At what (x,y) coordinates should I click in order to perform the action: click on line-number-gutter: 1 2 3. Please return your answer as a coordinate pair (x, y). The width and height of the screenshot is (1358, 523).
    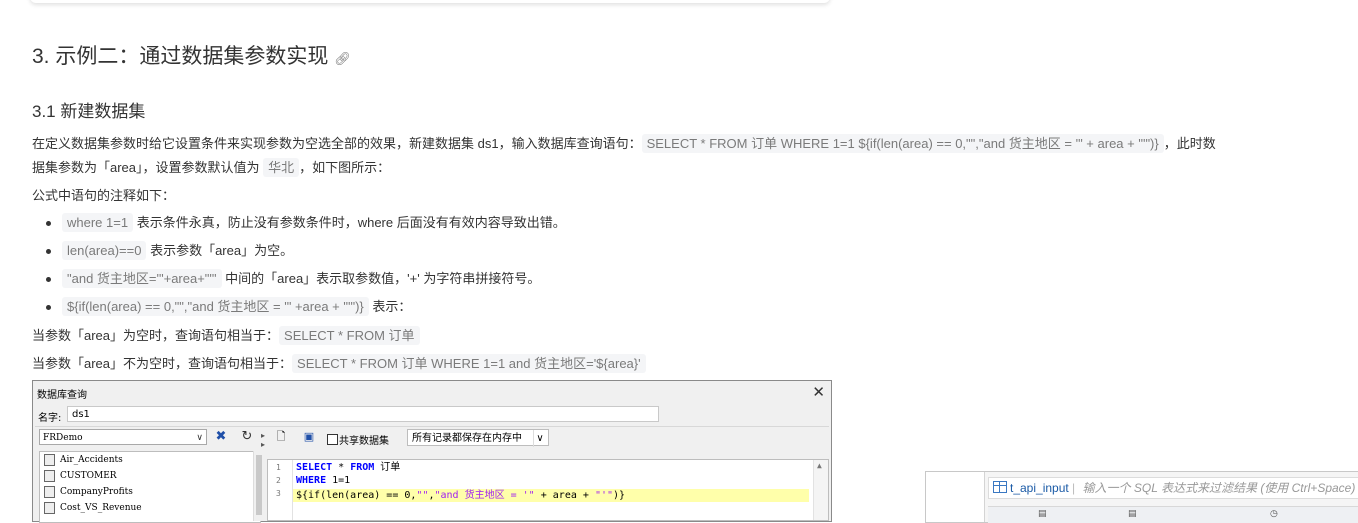
    Looking at the image, I should click on (280, 490).